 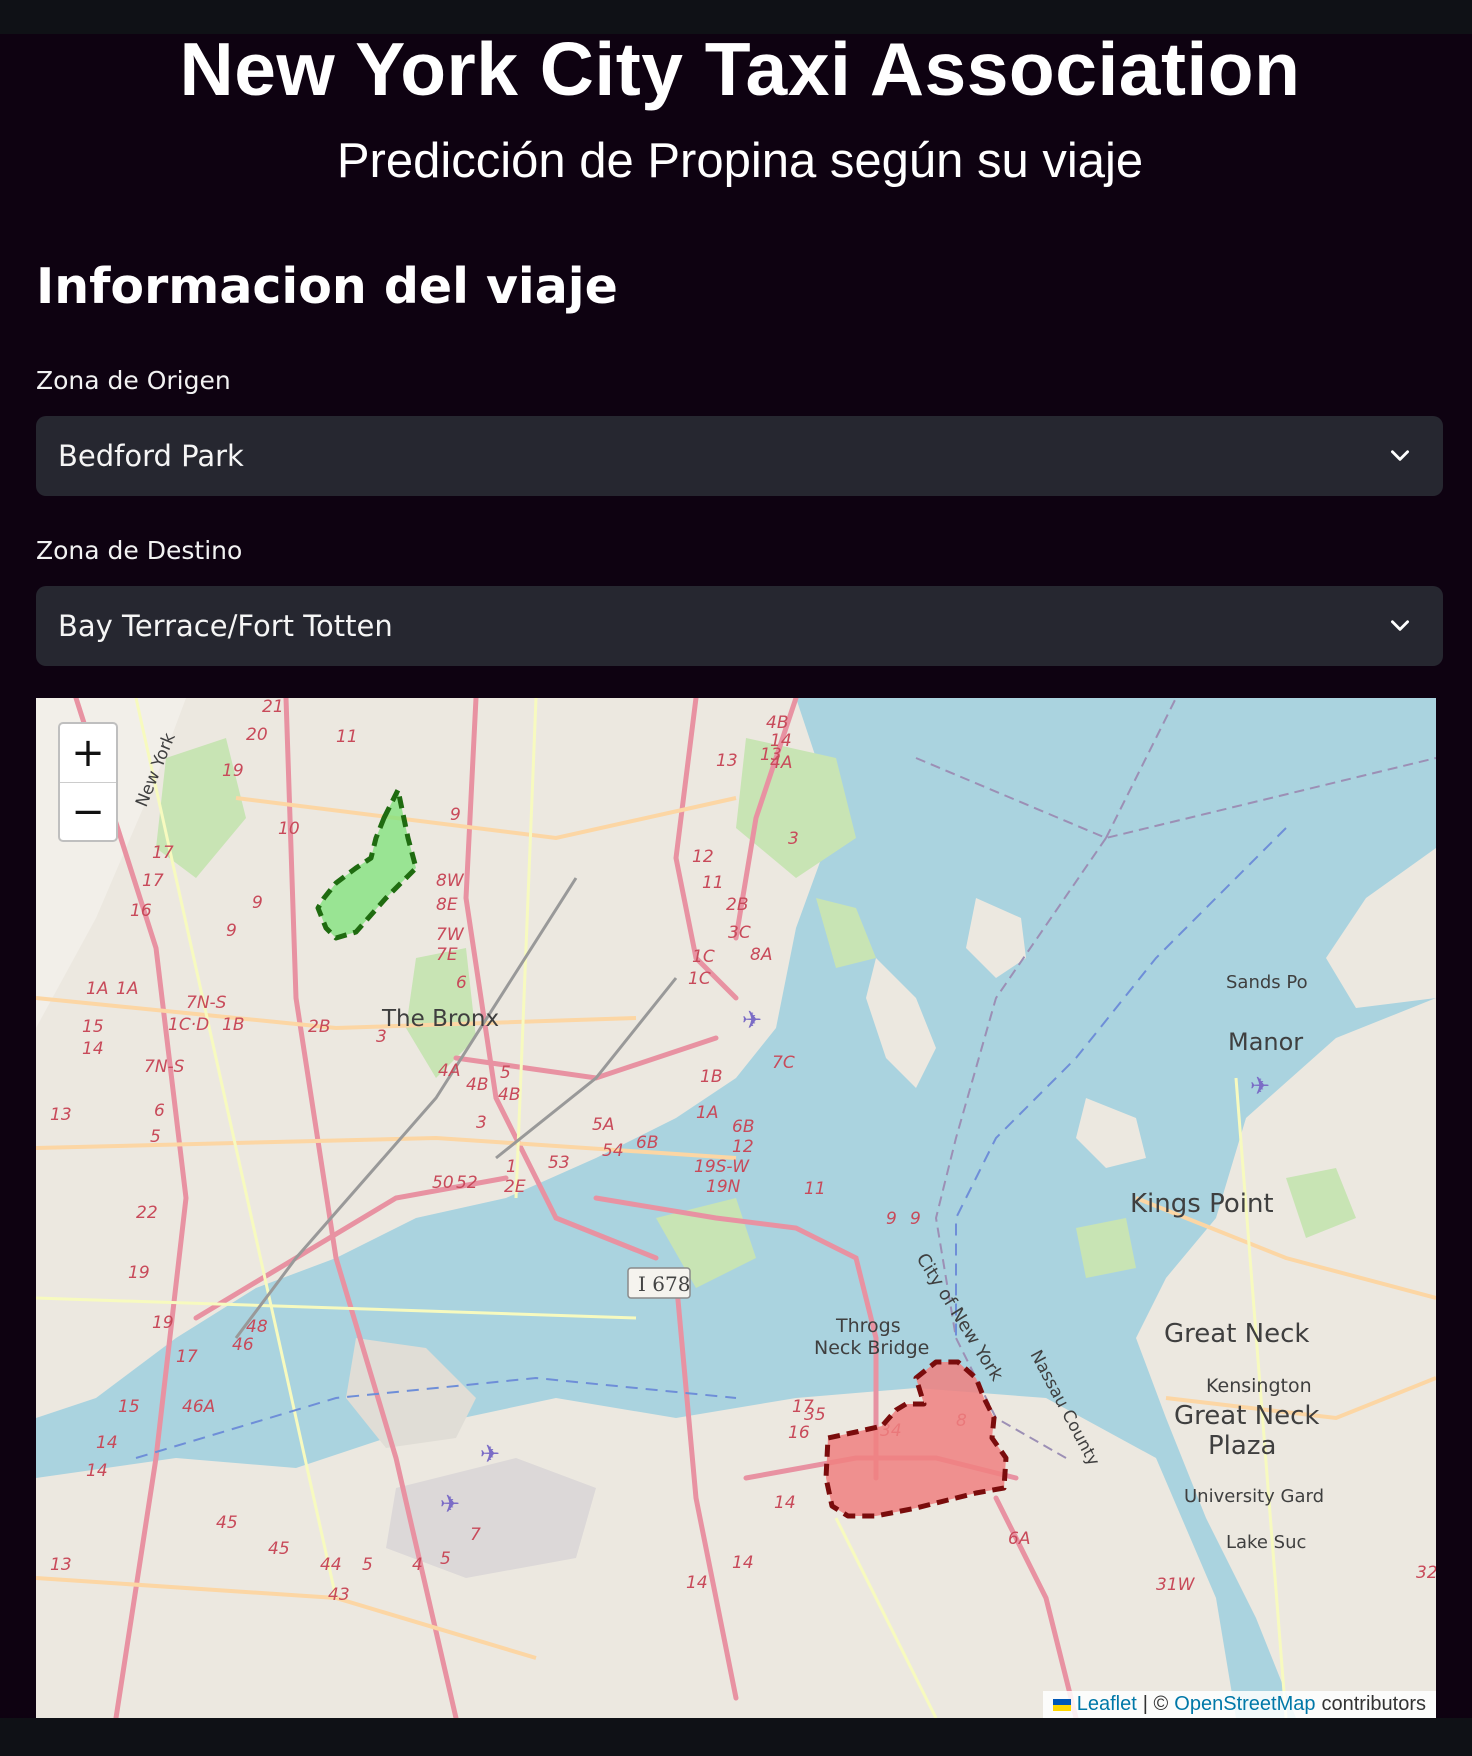 I want to click on svg-text: Lake Suc, so click(x=1266, y=1542).